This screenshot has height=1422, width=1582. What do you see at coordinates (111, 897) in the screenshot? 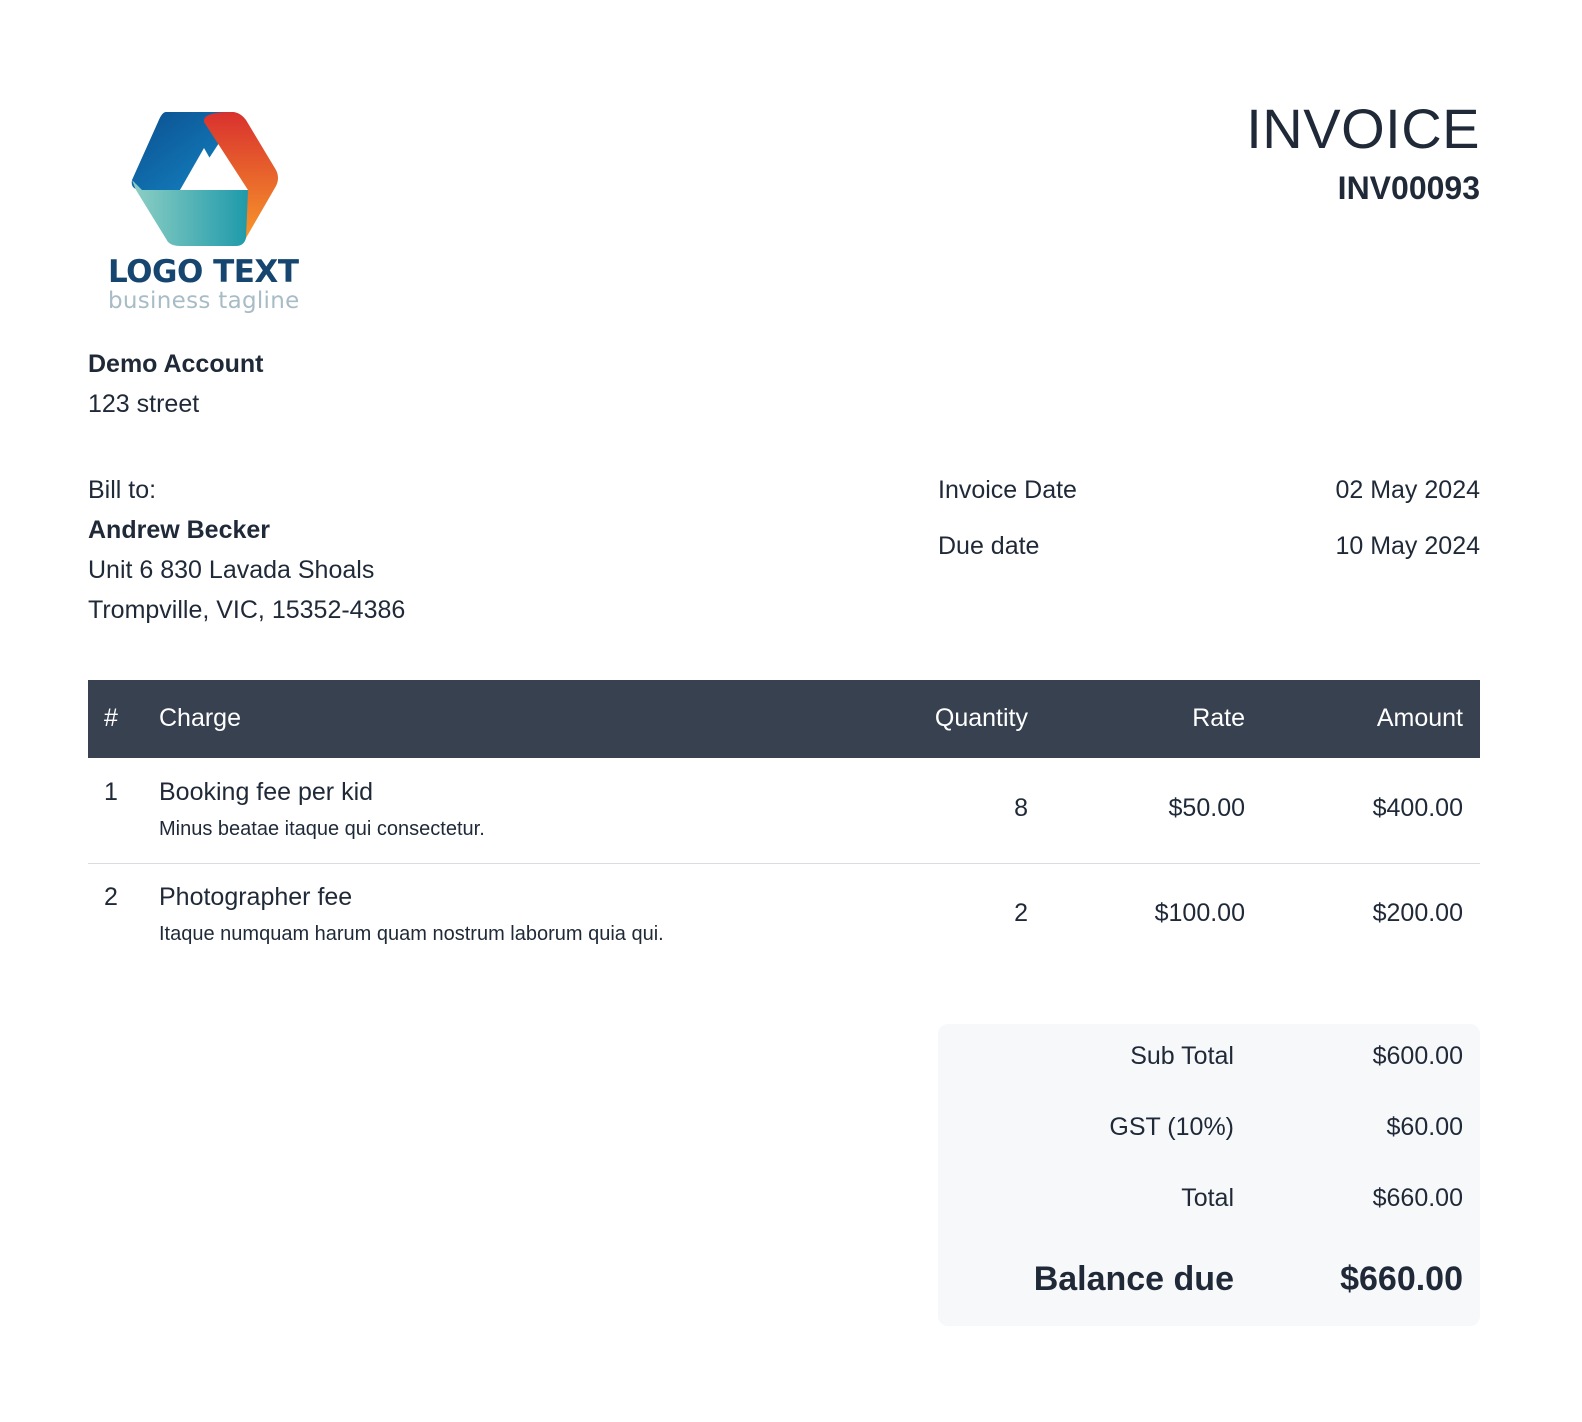
I see `row-number: 2` at bounding box center [111, 897].